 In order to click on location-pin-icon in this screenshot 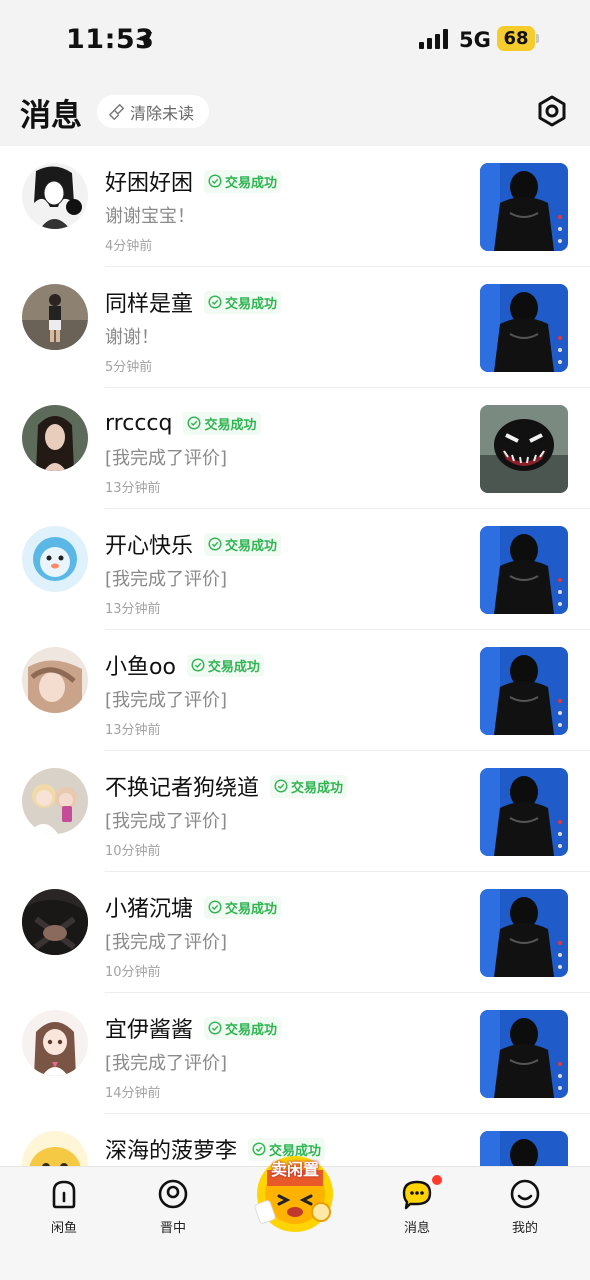, I will do `click(173, 1194)`.